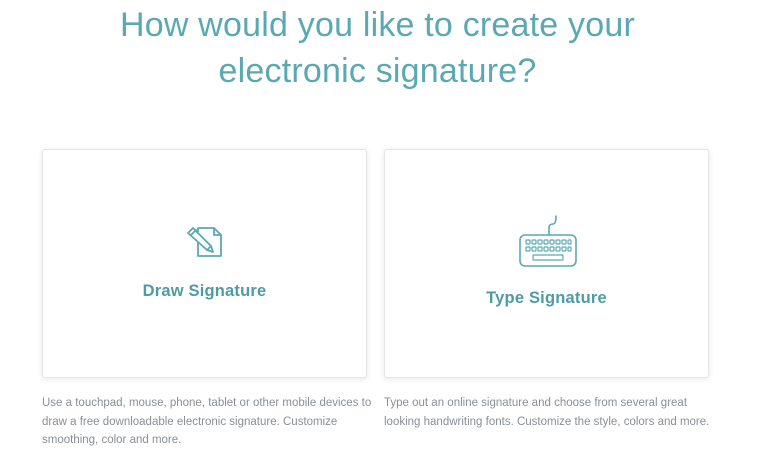  What do you see at coordinates (377, 71) in the screenshot?
I see `page-title-line-2: electronic signature?` at bounding box center [377, 71].